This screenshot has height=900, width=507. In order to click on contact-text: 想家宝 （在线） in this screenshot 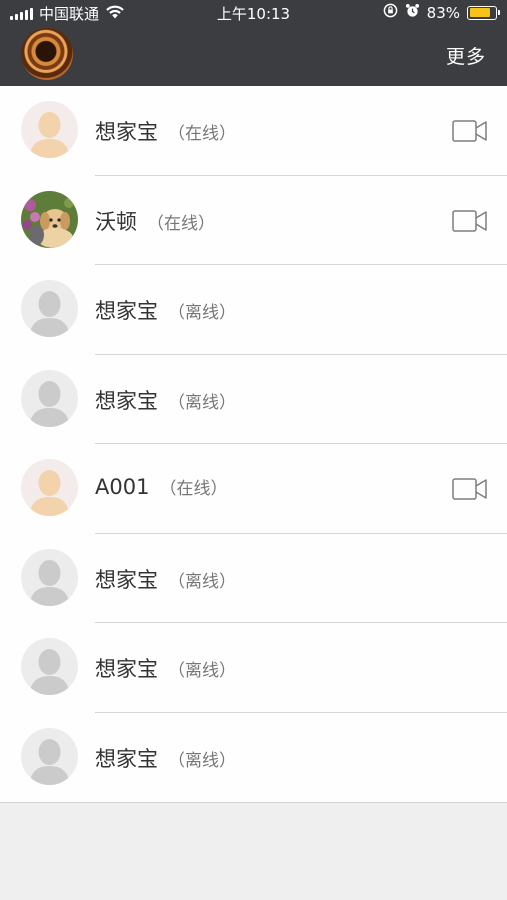, I will do `click(165, 131)`.